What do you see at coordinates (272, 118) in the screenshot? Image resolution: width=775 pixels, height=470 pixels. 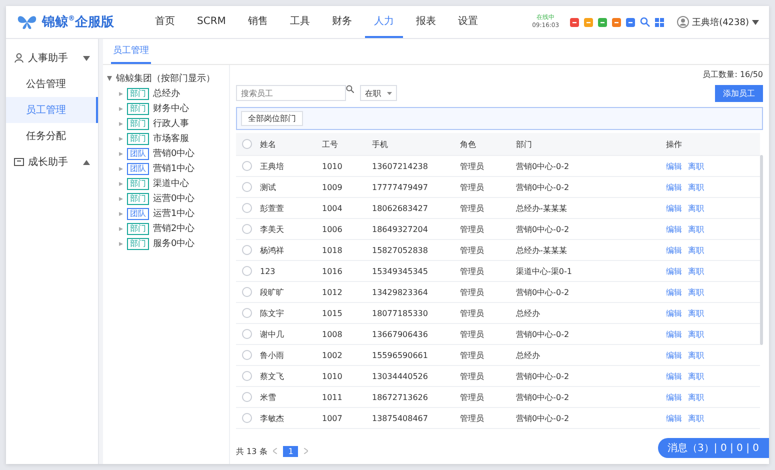 I see `filter-chip: 全部岗位部门` at bounding box center [272, 118].